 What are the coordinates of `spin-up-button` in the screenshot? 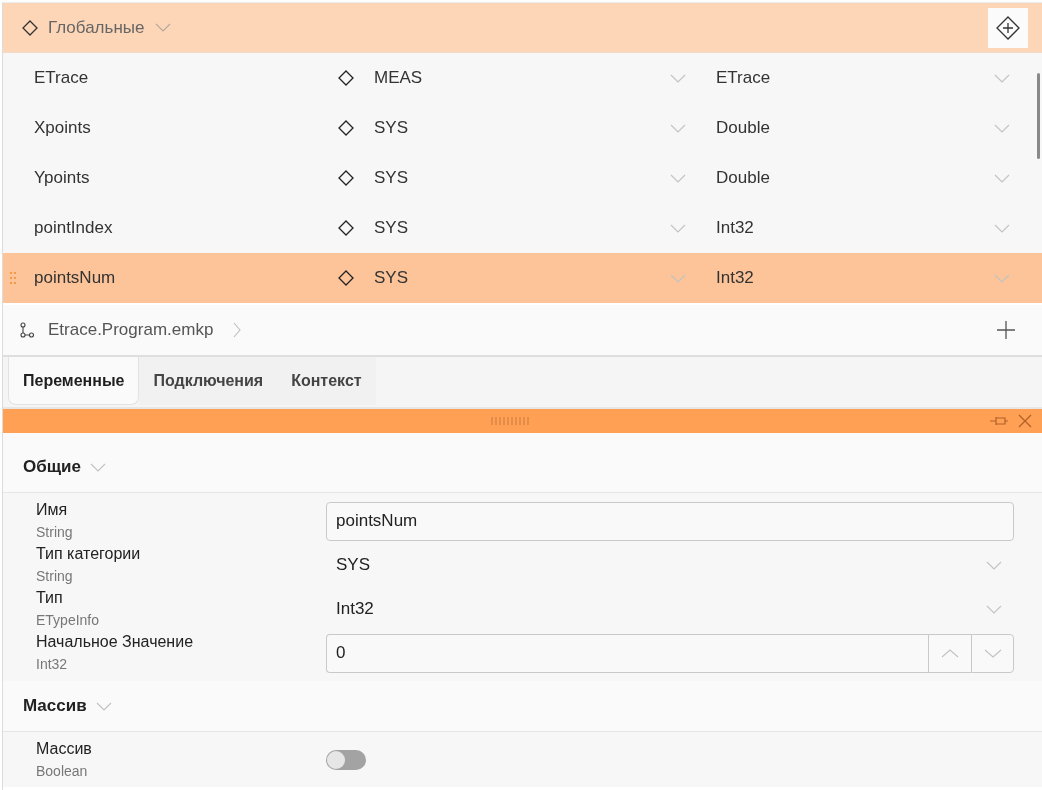 It's located at (949, 653).